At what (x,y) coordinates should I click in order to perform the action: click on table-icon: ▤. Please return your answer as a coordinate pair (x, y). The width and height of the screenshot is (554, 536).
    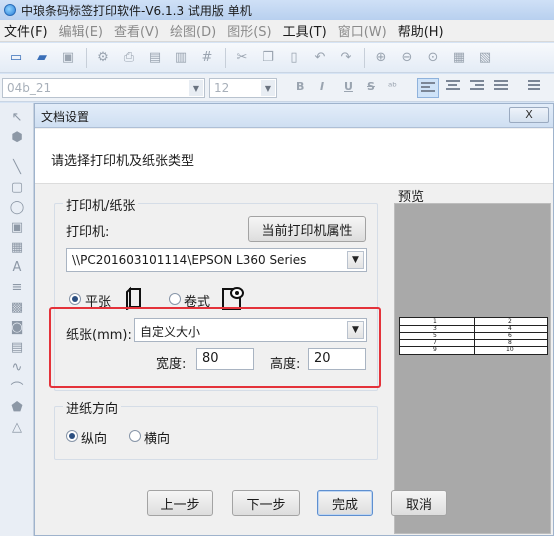
    Looking at the image, I should click on (17, 347).